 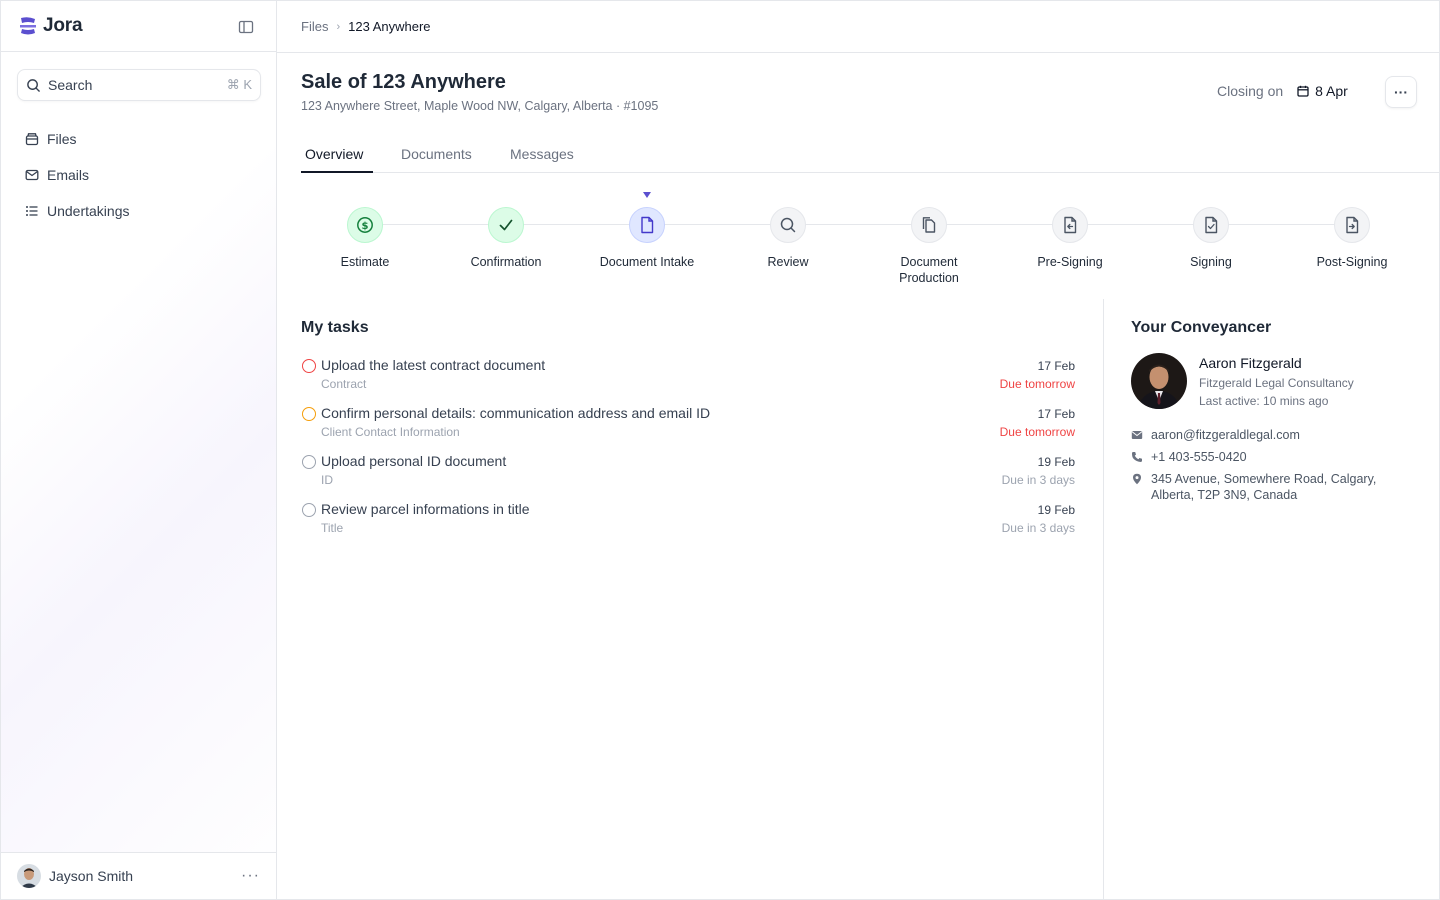 I want to click on task-category: Title, so click(x=332, y=528).